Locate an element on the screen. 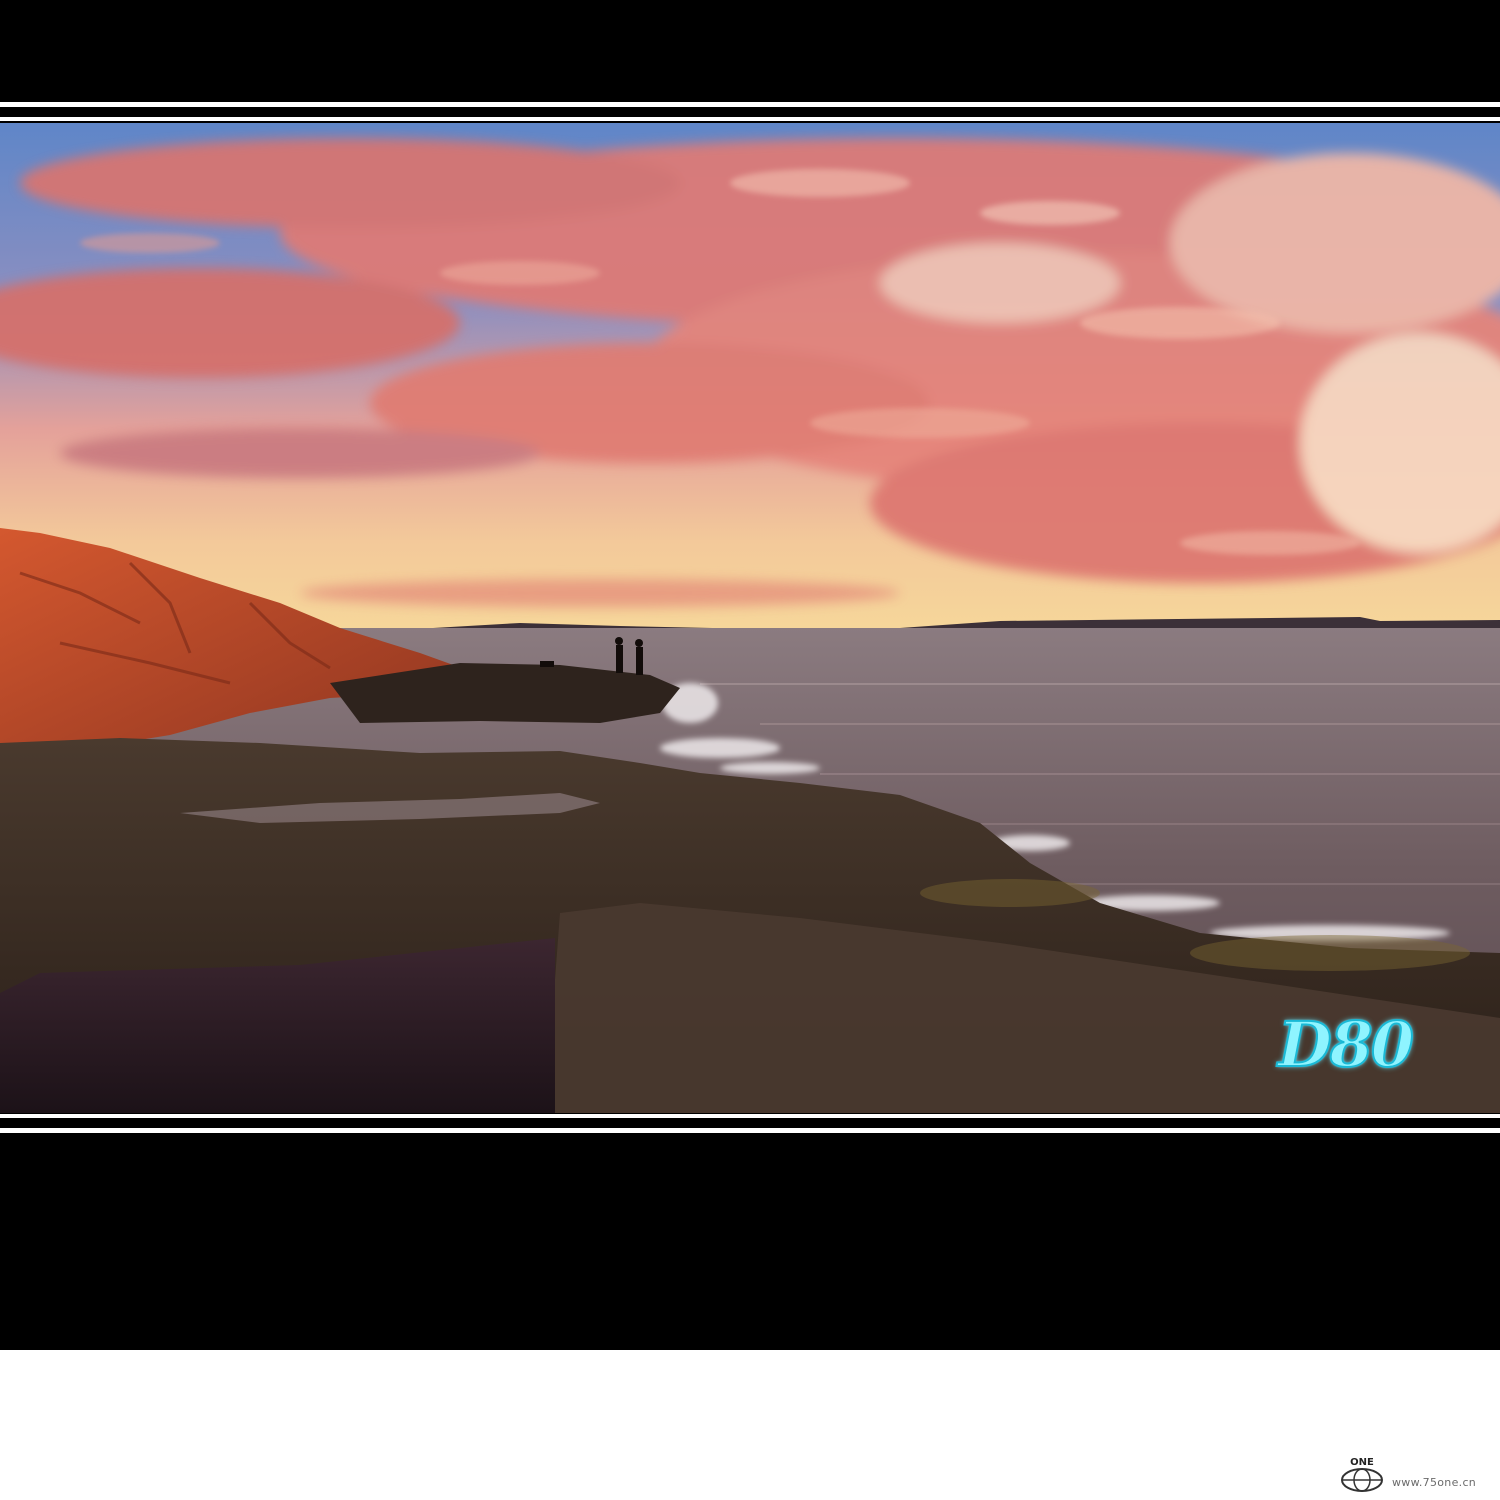 Image resolution: width=1500 pixels, height=1500 pixels. site-url: www.75one.cn is located at coordinates (1434, 1482).